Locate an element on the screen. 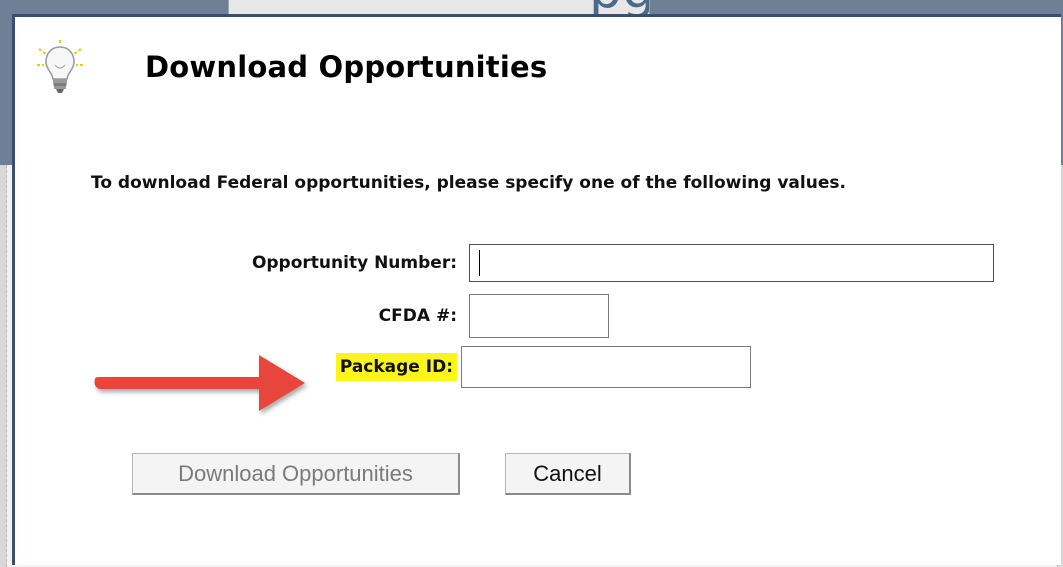 This screenshot has height=567, width=1063. cfda-input is located at coordinates (539, 316).